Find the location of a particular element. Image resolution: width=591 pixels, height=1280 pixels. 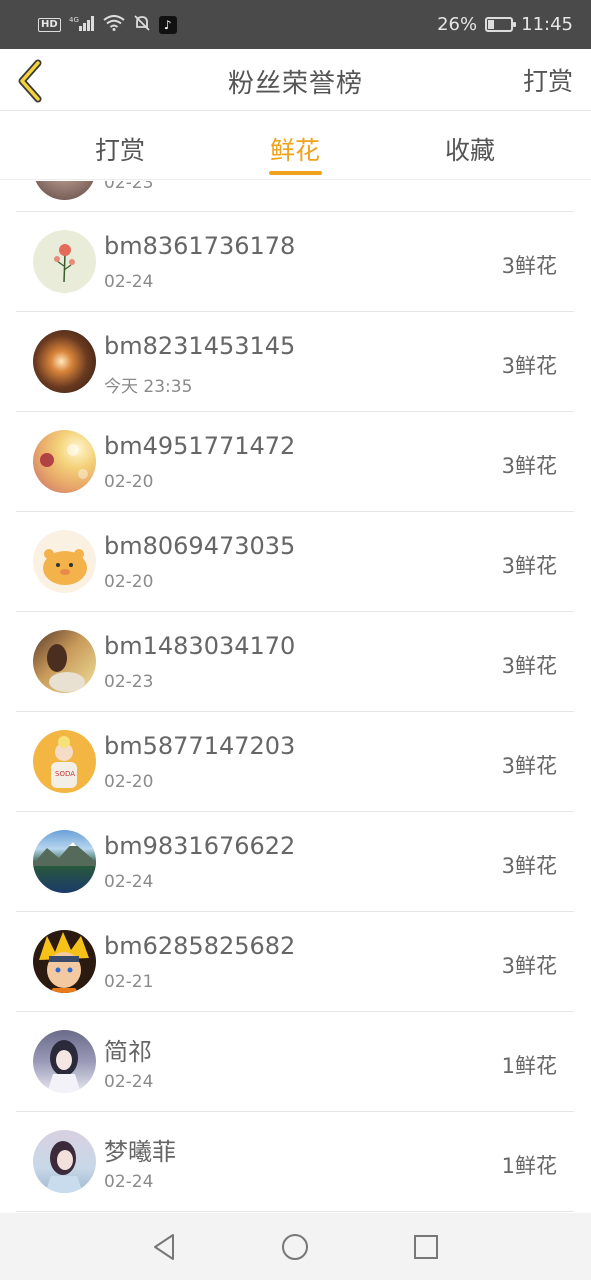

list-item: bm8069473035 02-20 3鲜花 is located at coordinates (295, 562).